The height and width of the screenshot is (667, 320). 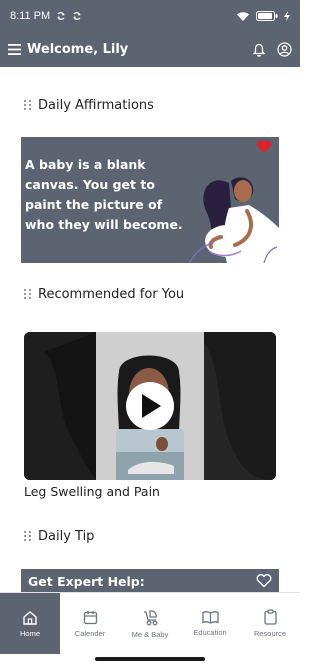 I want to click on nav-item-home: Home, so click(x=30, y=623).